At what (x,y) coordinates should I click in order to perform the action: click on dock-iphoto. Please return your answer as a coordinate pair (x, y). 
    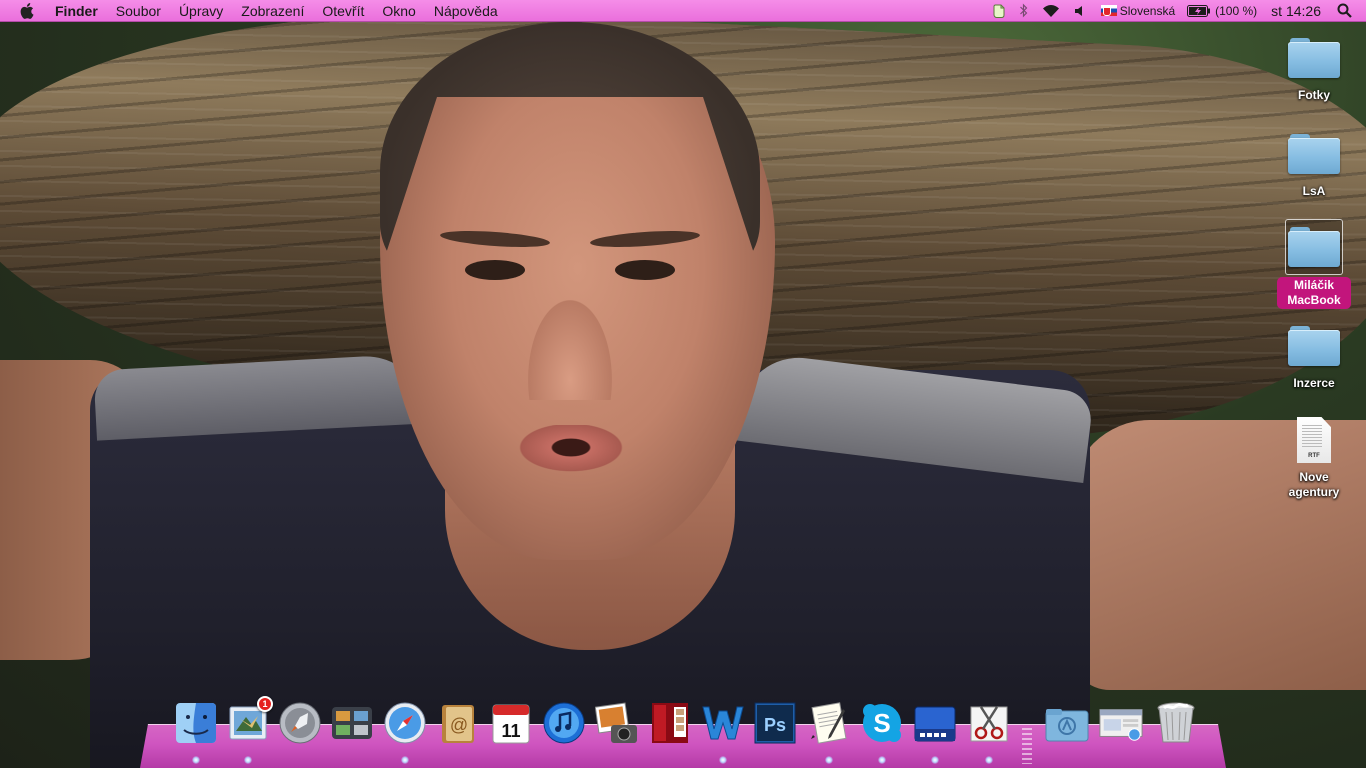
    Looking at the image, I should click on (617, 723).